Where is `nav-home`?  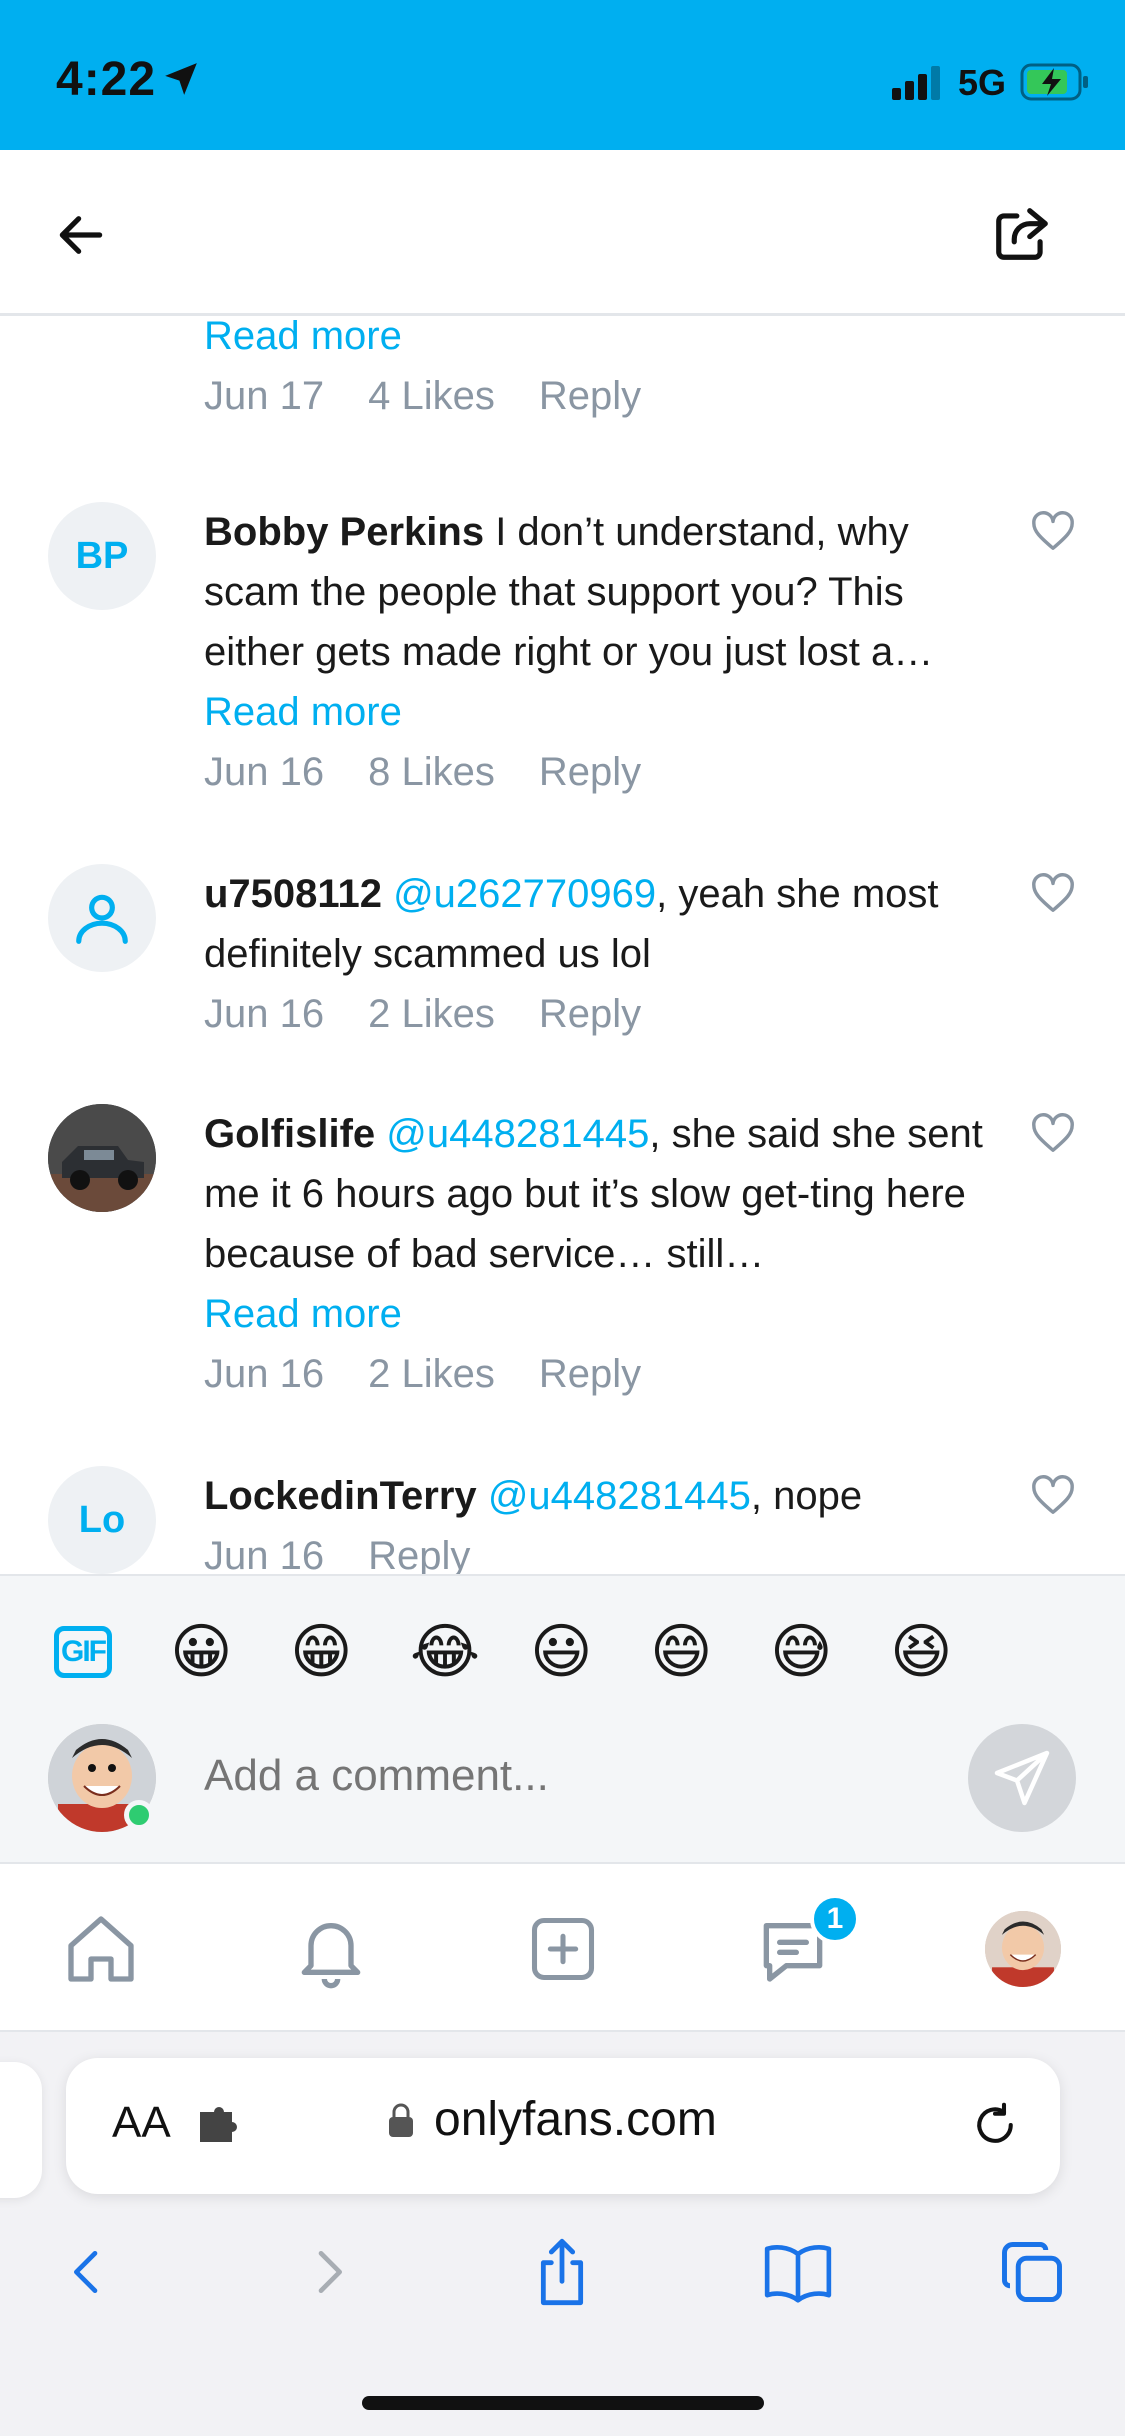 nav-home is located at coordinates (101, 1949).